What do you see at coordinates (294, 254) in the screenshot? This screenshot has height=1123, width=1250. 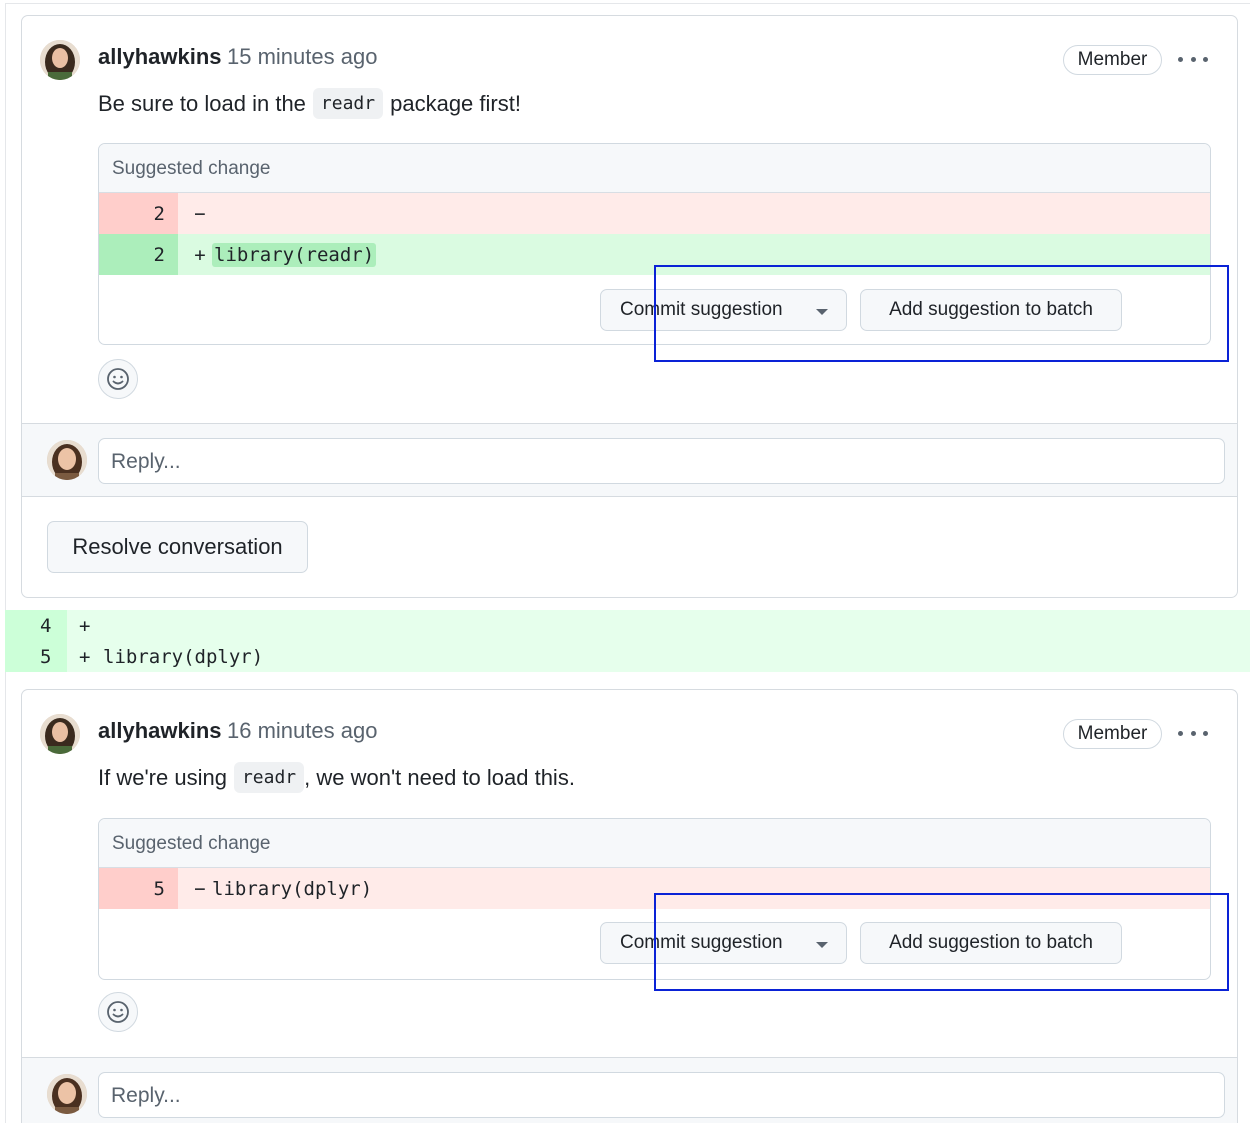 I see `diff-code: library(readr)` at bounding box center [294, 254].